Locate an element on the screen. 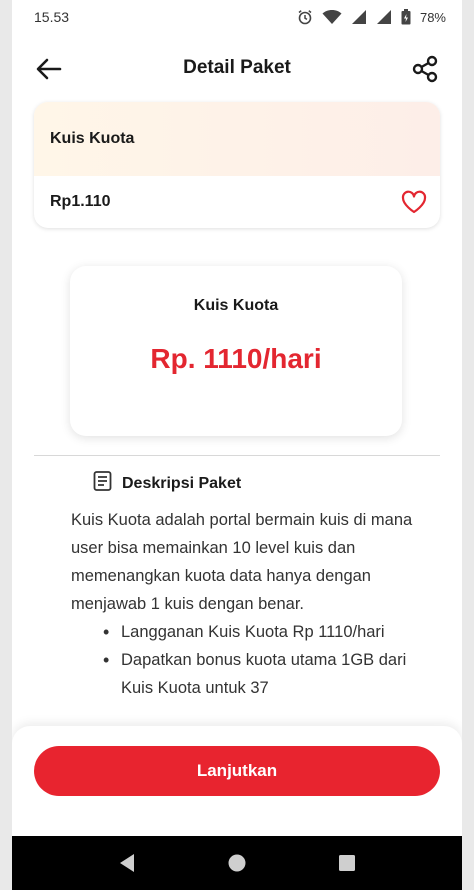 This screenshot has height=890, width=474. share-icon is located at coordinates (425, 69).